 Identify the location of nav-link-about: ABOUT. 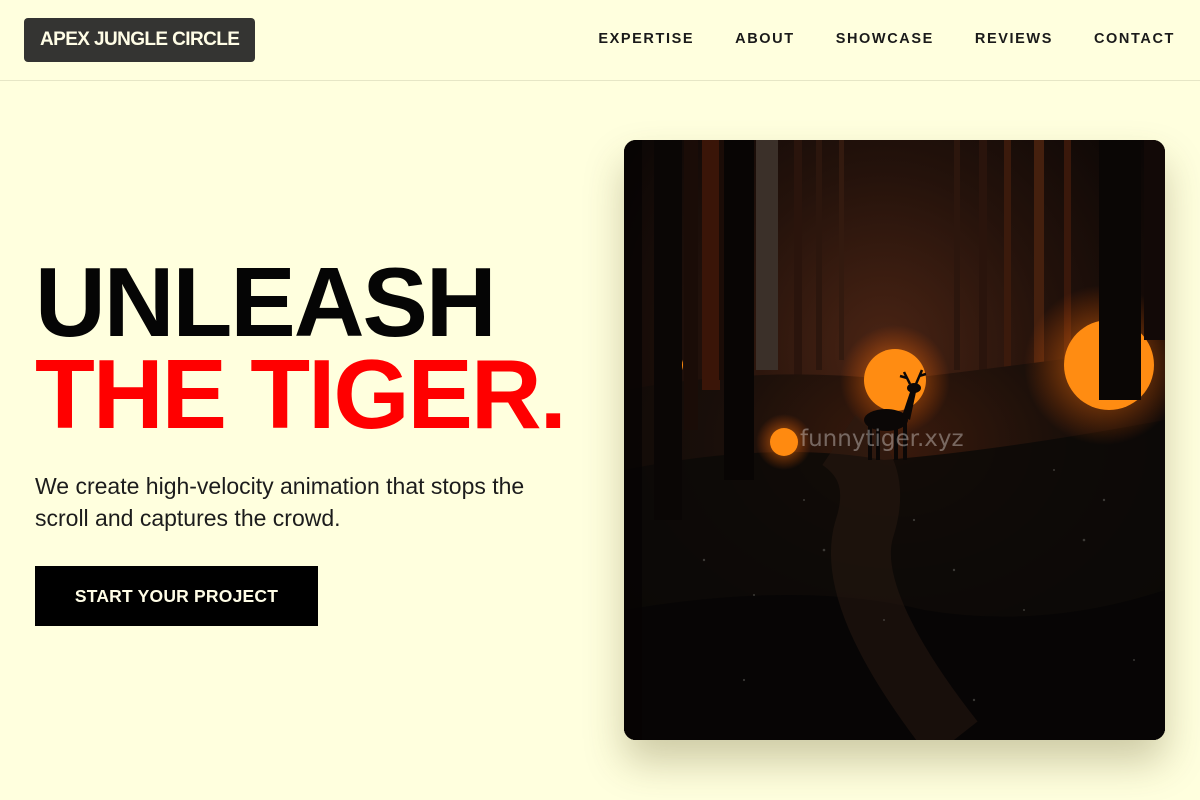
(765, 39).